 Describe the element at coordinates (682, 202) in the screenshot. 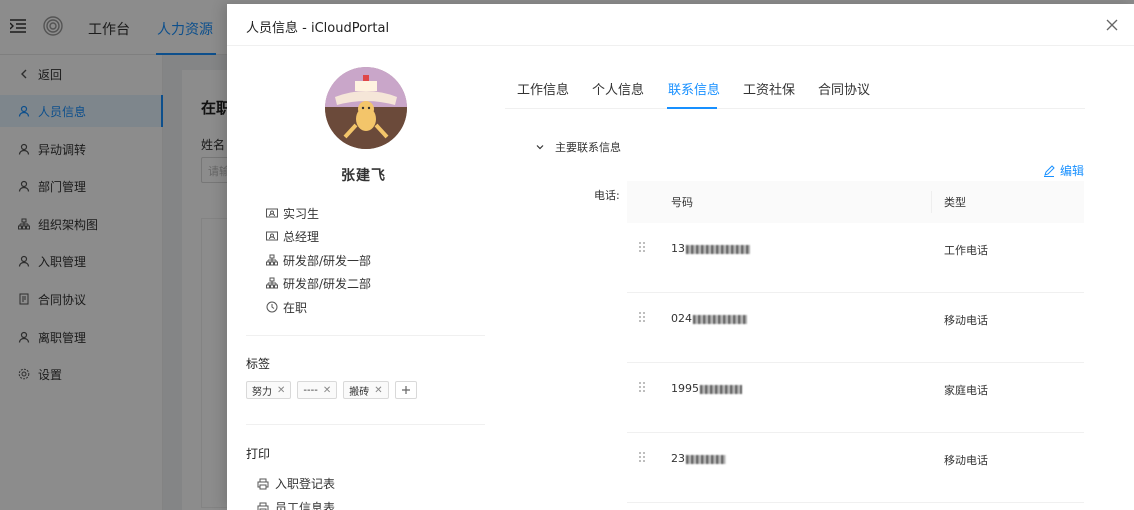

I see `column-header-number: 号码` at that location.